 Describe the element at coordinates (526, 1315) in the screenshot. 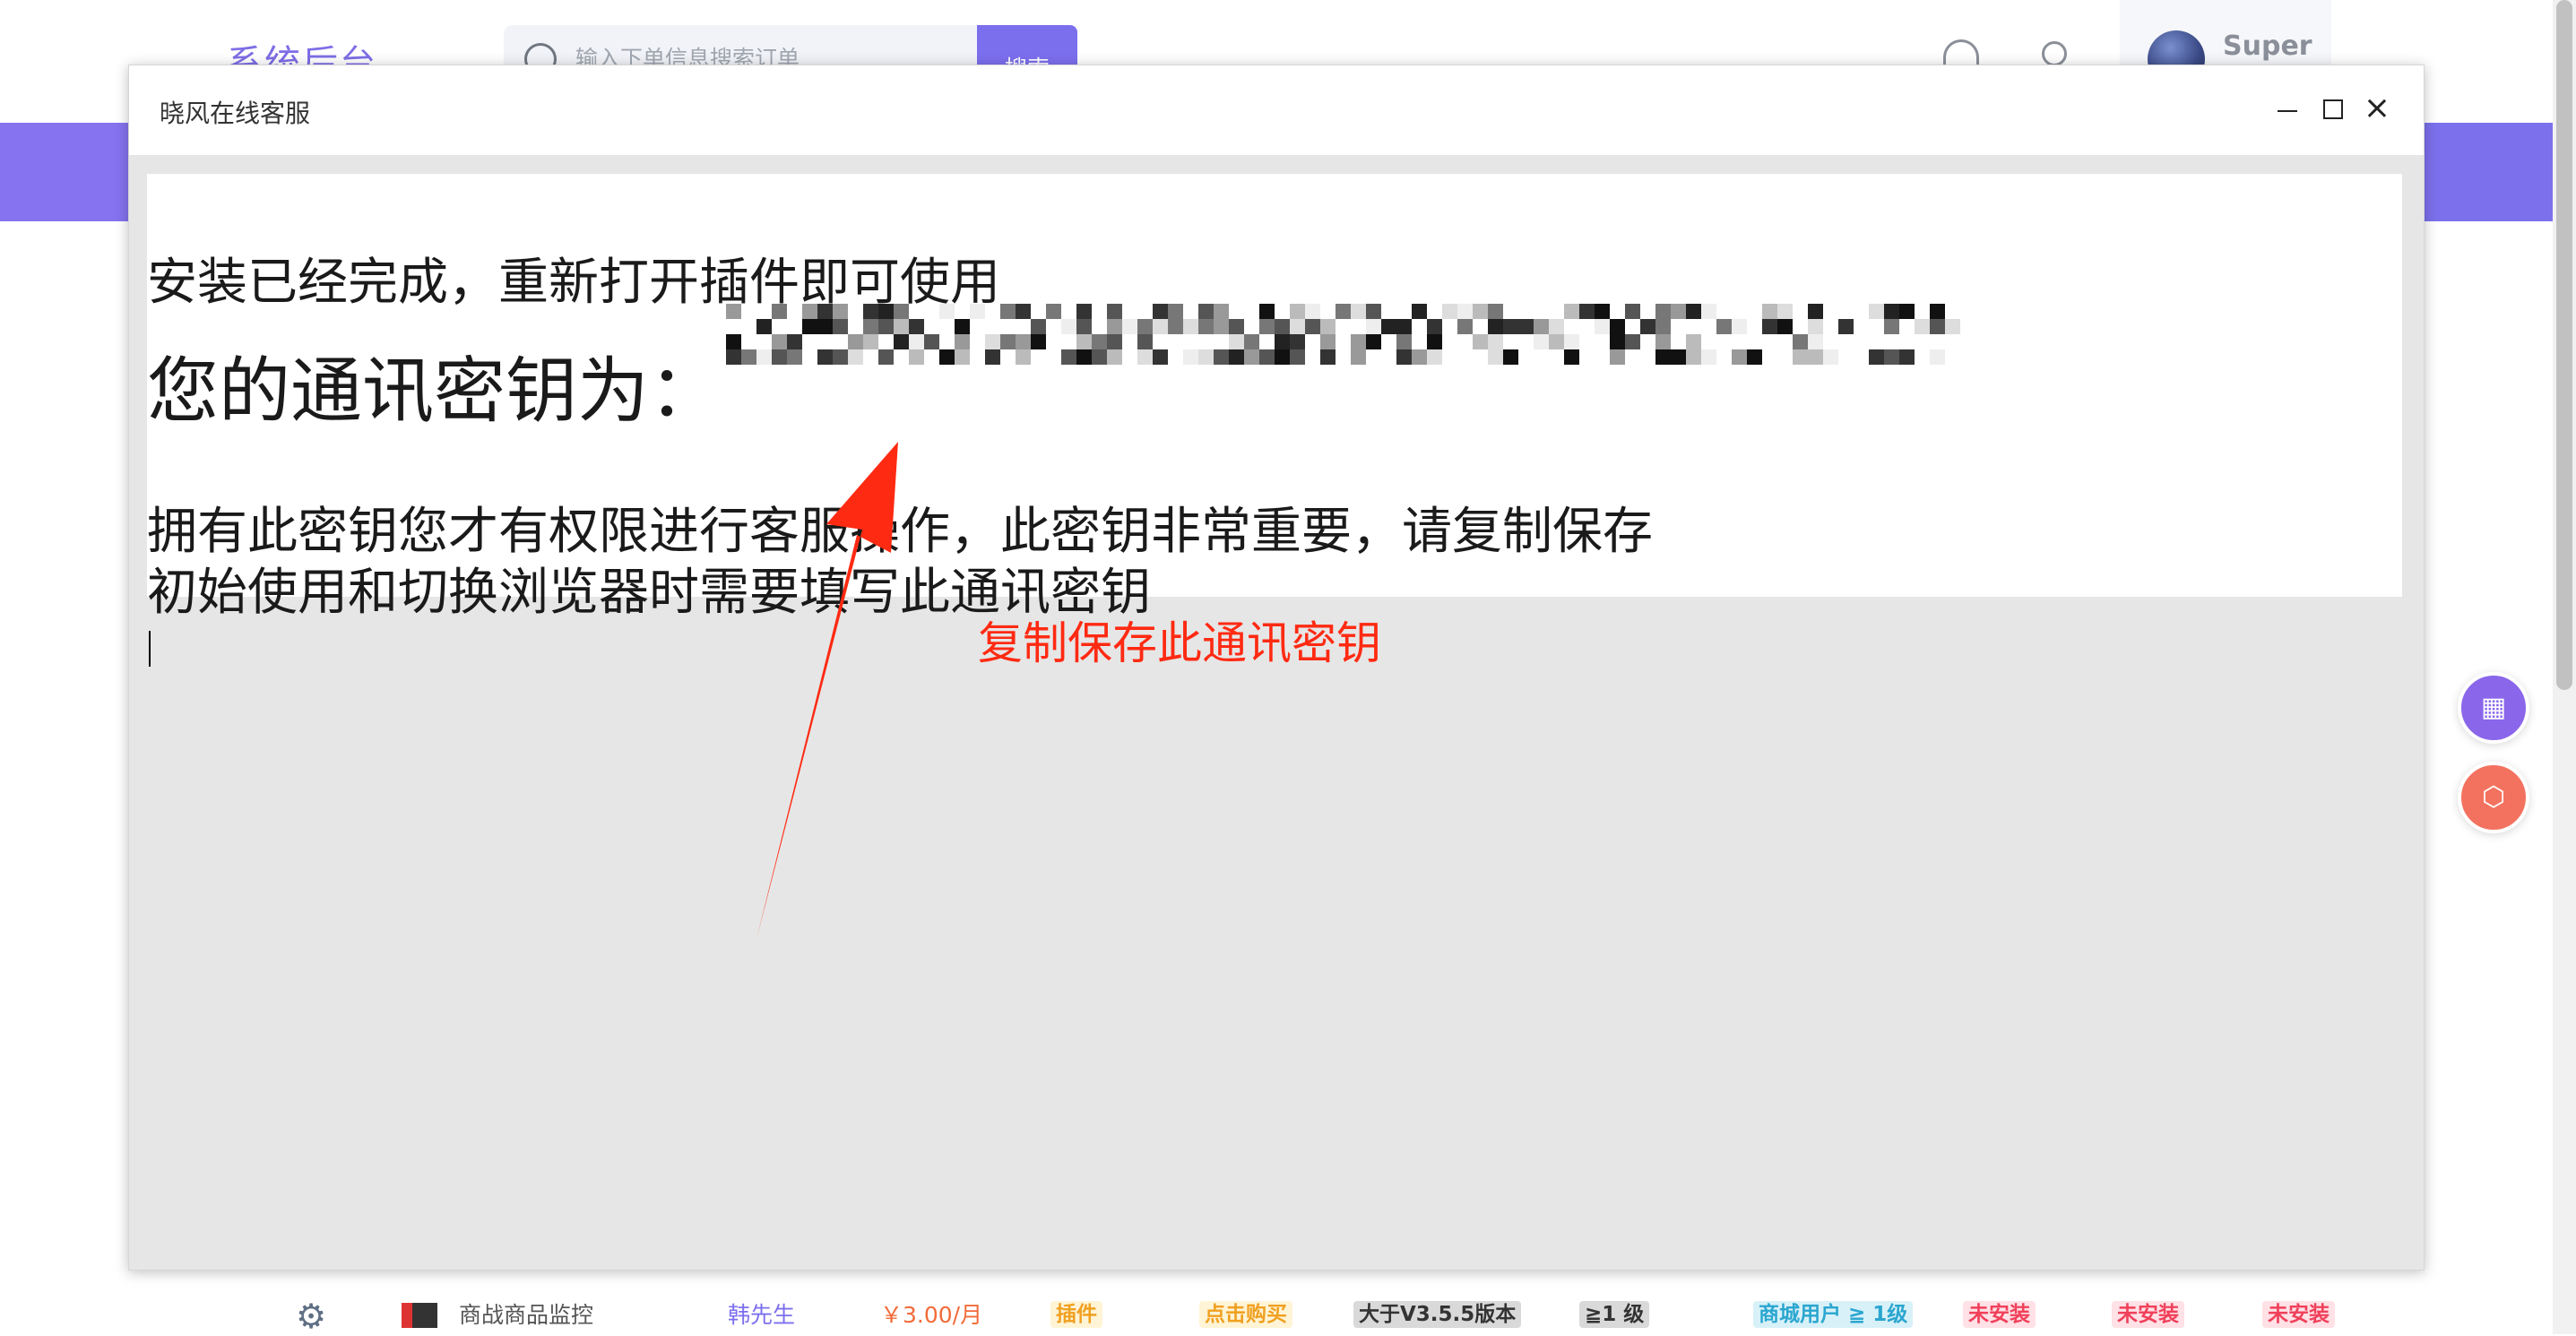

I see `plugin-name: 商战商品监控` at that location.